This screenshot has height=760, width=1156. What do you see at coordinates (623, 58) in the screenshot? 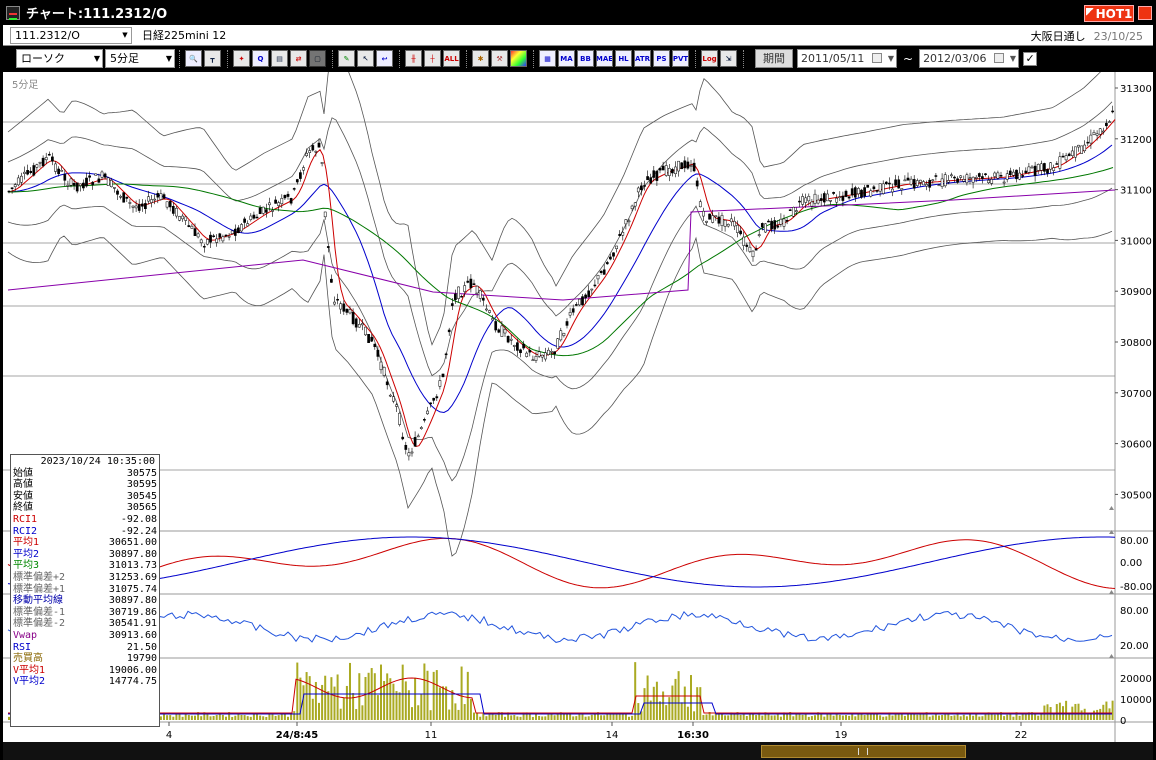
I see `hl-button: HL` at bounding box center [623, 58].